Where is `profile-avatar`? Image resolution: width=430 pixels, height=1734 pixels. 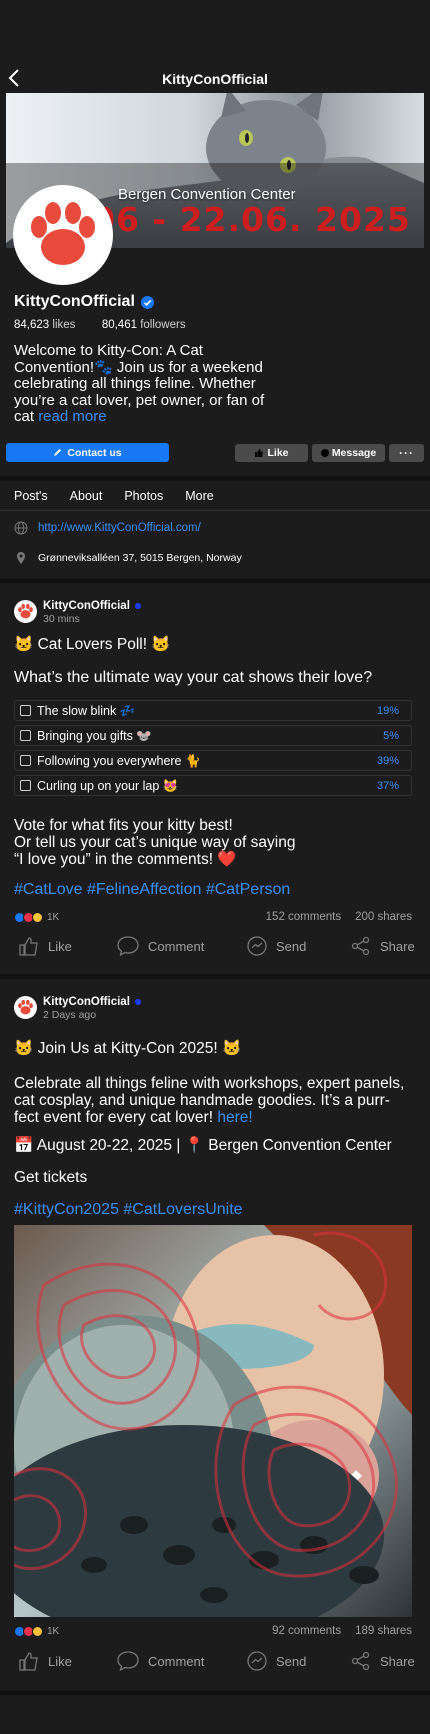 profile-avatar is located at coordinates (63, 235).